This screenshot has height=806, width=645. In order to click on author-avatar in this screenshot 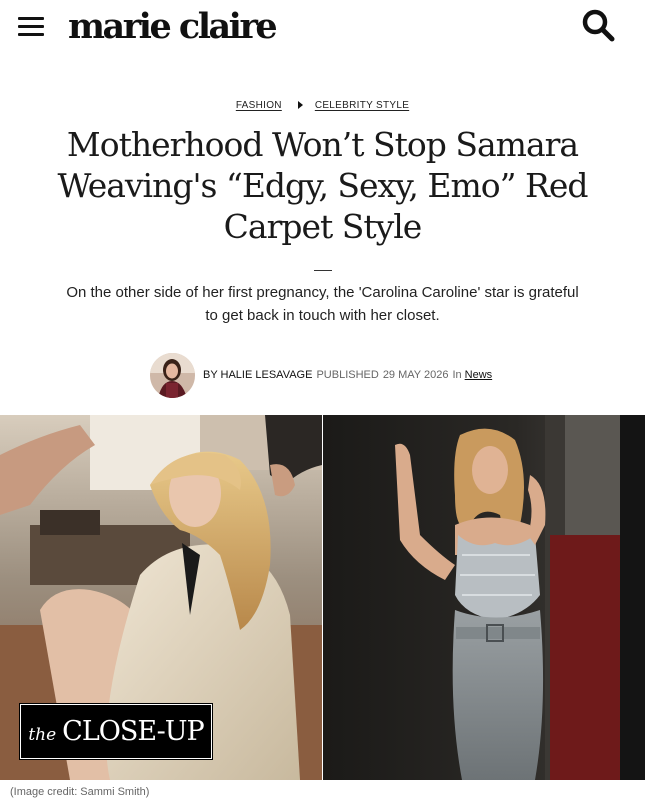, I will do `click(172, 375)`.